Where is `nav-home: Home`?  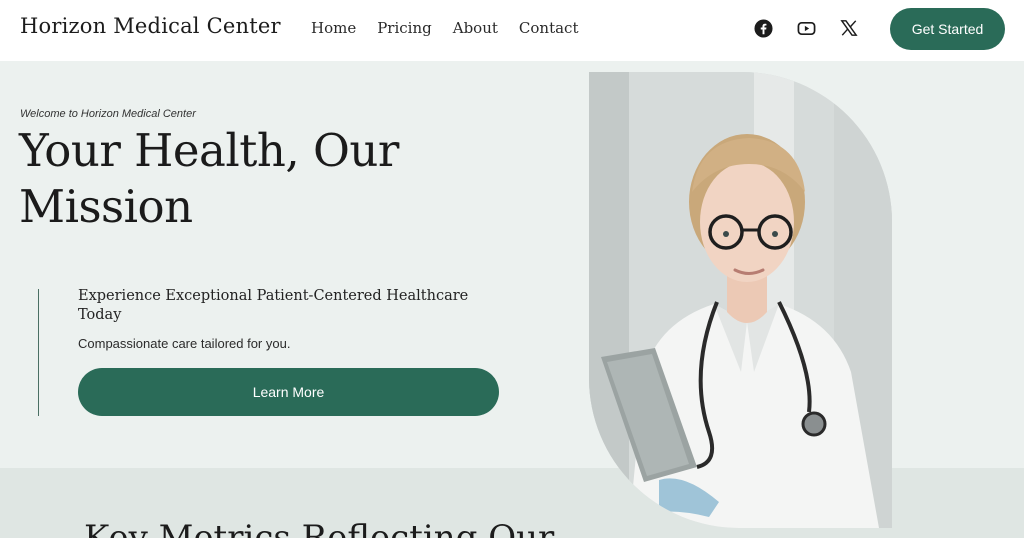
nav-home: Home is located at coordinates (333, 28).